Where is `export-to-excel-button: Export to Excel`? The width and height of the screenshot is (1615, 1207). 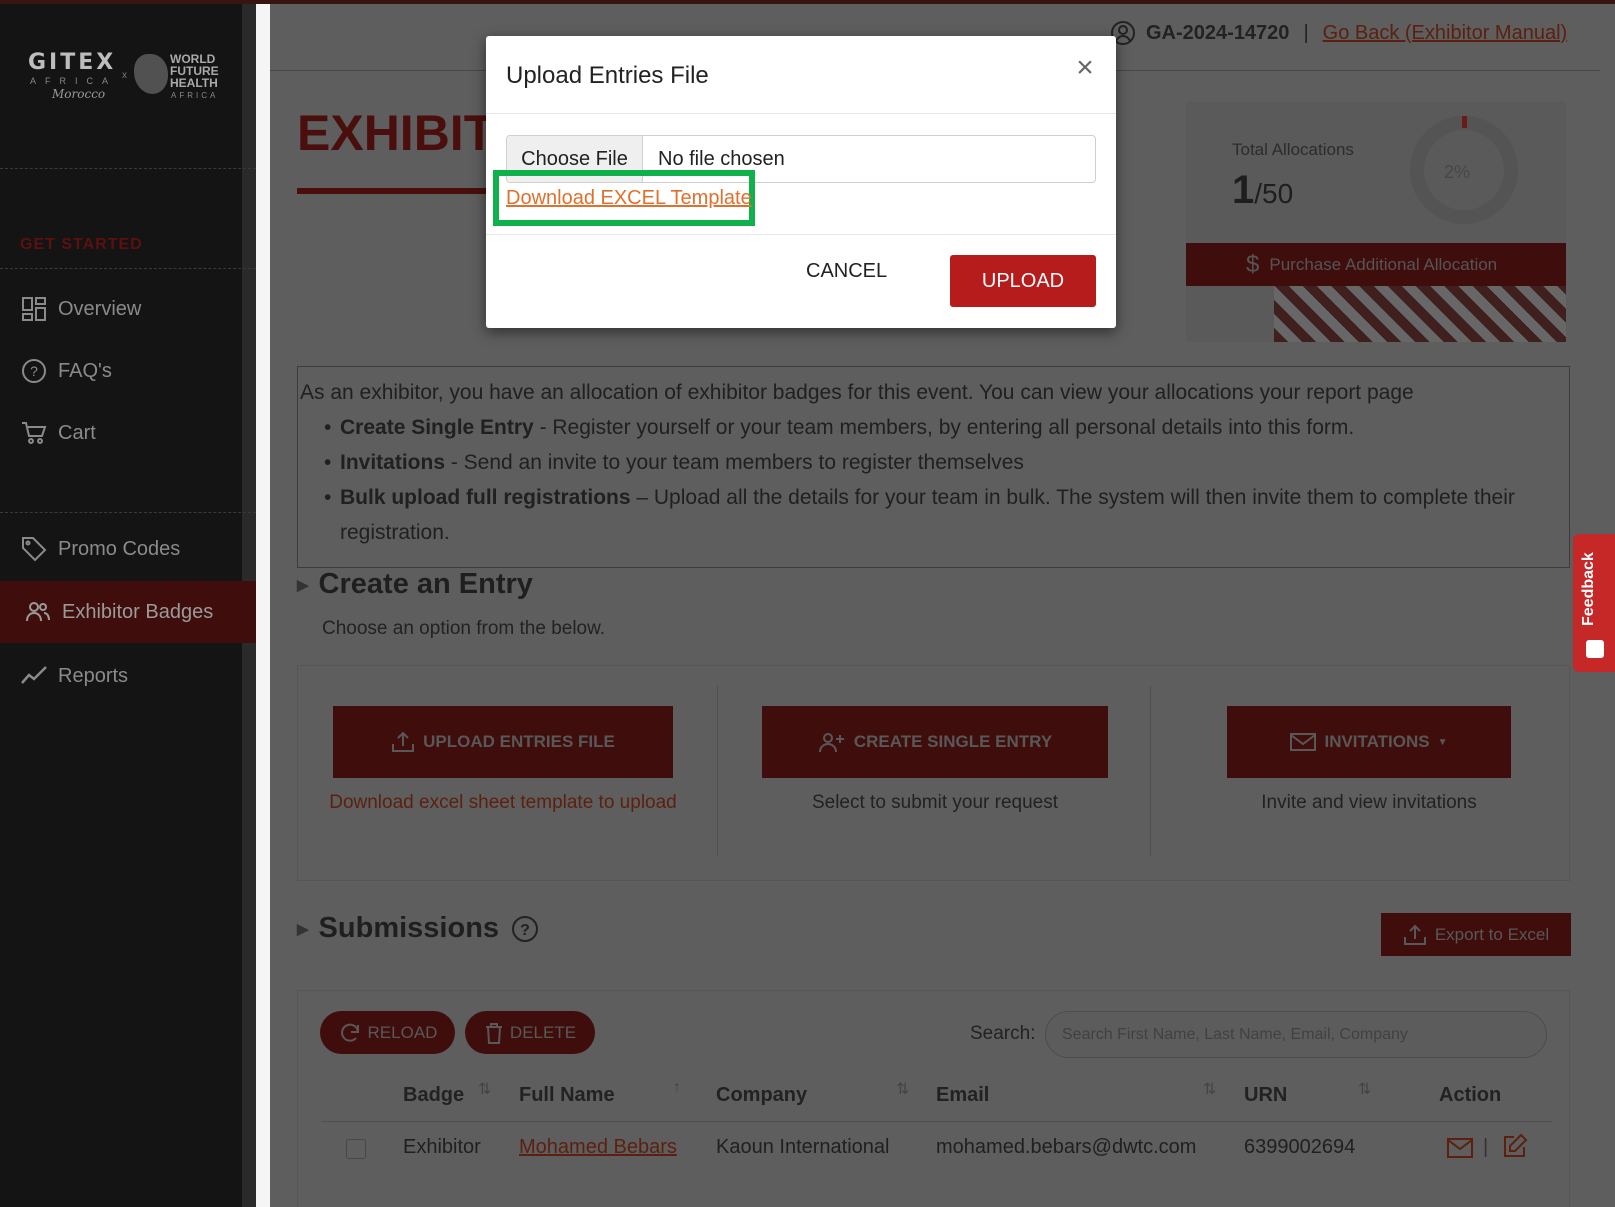 export-to-excel-button: Export to Excel is located at coordinates (1476, 934).